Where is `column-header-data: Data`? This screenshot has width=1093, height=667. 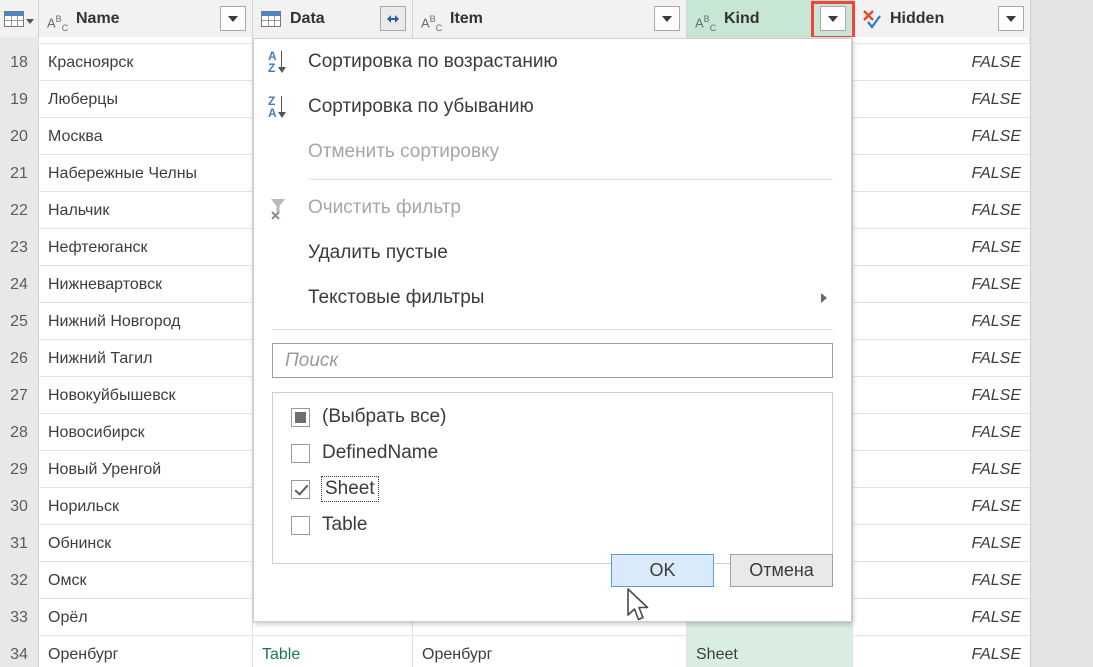 column-header-data: Data is located at coordinates (333, 18).